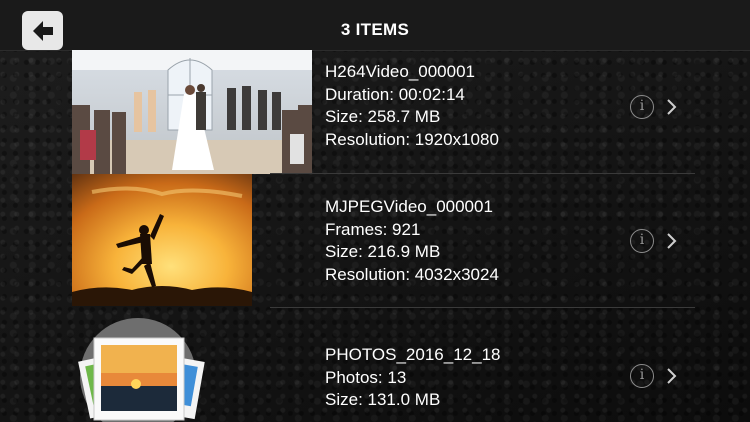 The height and width of the screenshot is (422, 750). I want to click on page-title: 3 ITEMS, so click(375, 29).